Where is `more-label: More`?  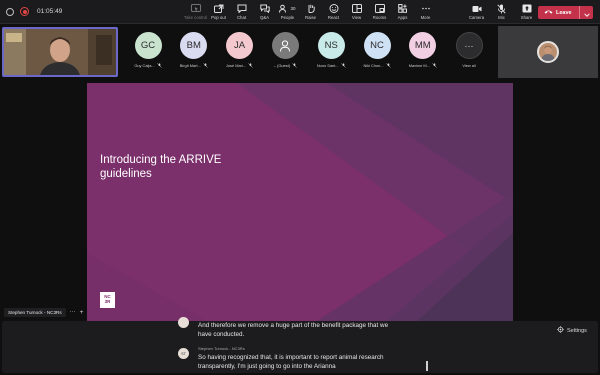
more-label: More is located at coordinates (425, 17).